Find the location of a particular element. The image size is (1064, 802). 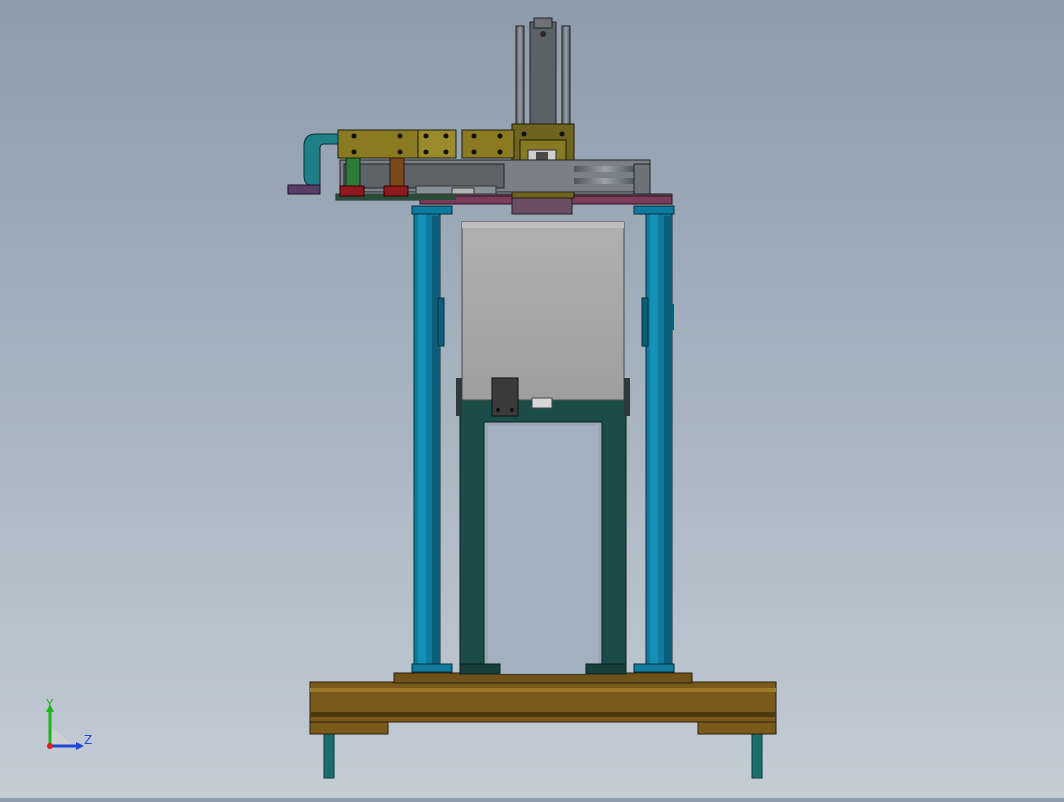

y-axis-label: Y is located at coordinates (49, 704).